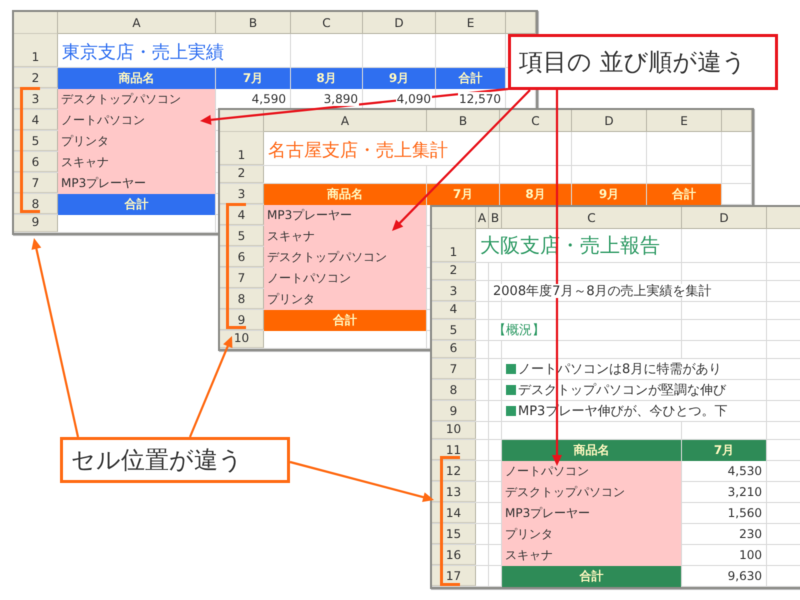 This screenshot has height=600, width=800. Describe the element at coordinates (175, 460) in the screenshot. I see `callout-label: セル位置が違う` at that location.